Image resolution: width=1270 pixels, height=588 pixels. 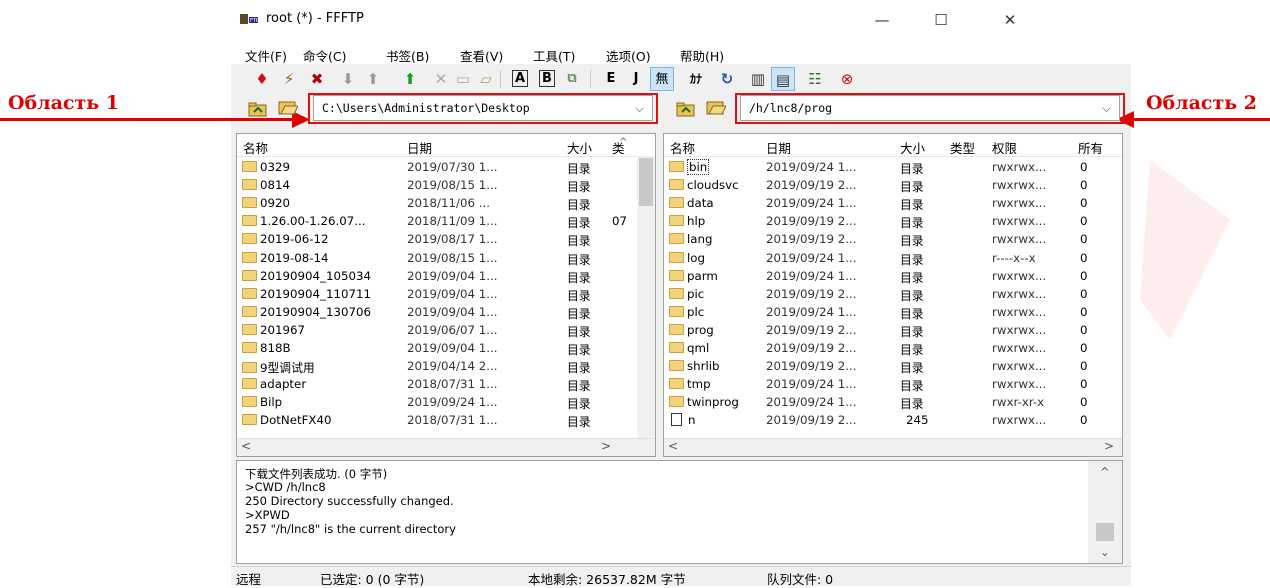 I want to click on remote-table-row: parm 2019/09/24 1... 目录 rwxrwx... 0, so click(x=893, y=276).